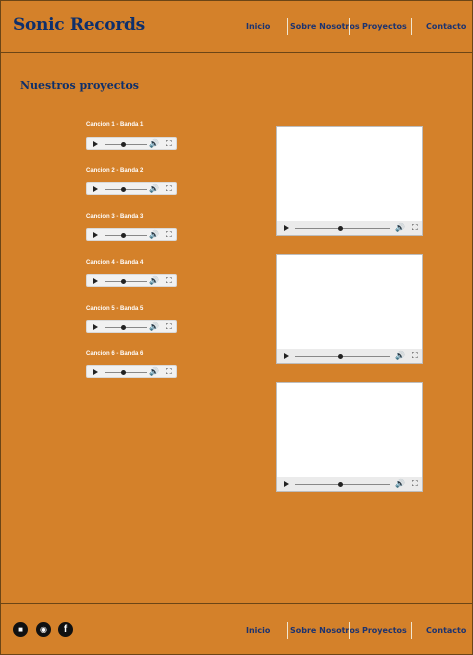 Image resolution: width=473 pixels, height=655 pixels. What do you see at coordinates (384, 630) in the screenshot?
I see `footer-nav-proyectos: Proyectos` at bounding box center [384, 630].